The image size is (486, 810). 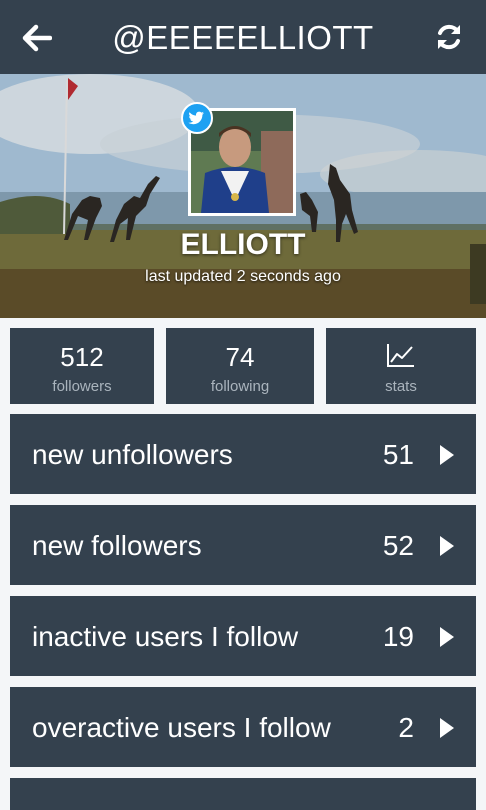 I want to click on row-count: 19, so click(x=398, y=636).